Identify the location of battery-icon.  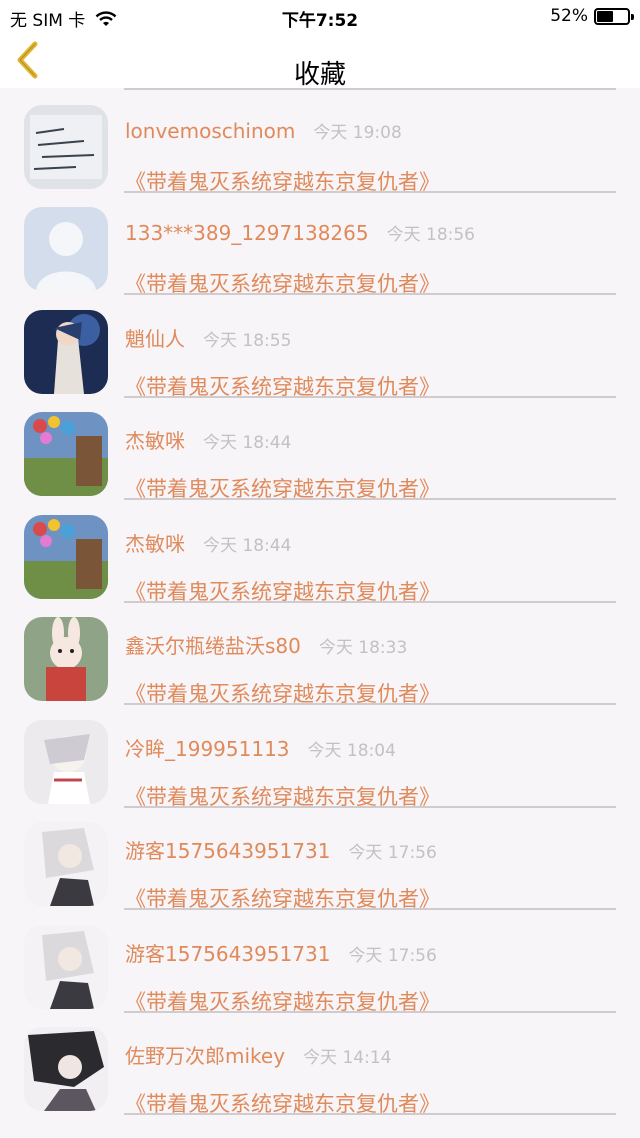
(614, 16).